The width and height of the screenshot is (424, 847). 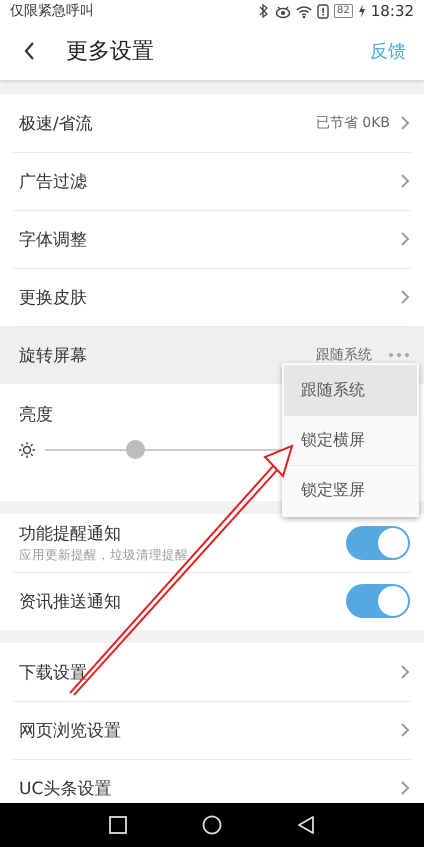 I want to click on bluetooth-icon, so click(x=263, y=11).